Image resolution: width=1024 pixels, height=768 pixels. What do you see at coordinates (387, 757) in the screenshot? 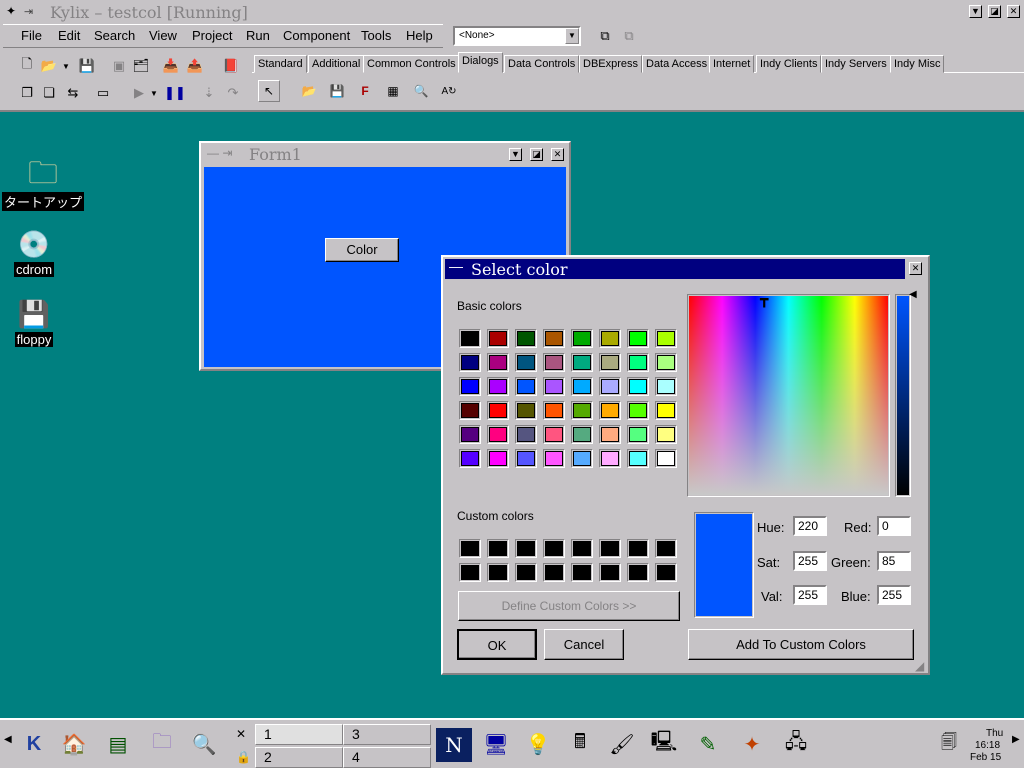
I see `desktop-4-button: 4` at bounding box center [387, 757].